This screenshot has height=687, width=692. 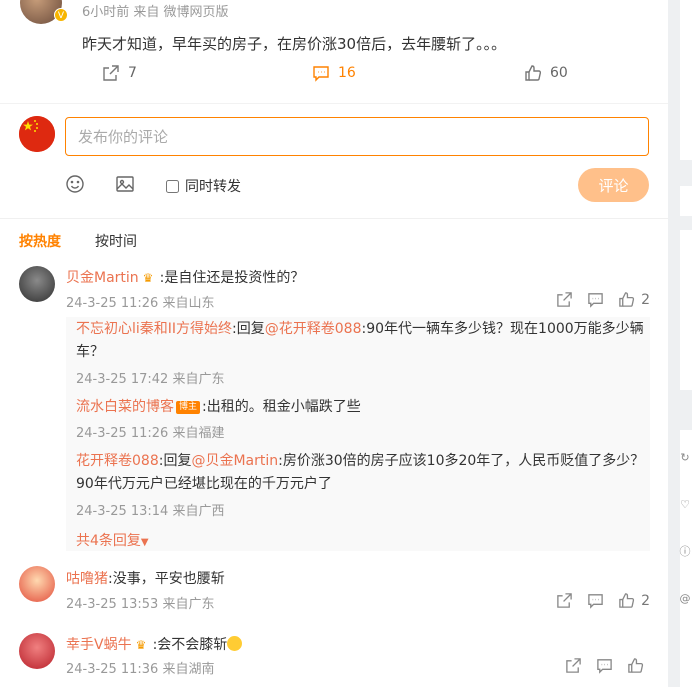 I want to click on comment-line: 咕噜猪:没事，平安也腰斩, so click(x=145, y=578).